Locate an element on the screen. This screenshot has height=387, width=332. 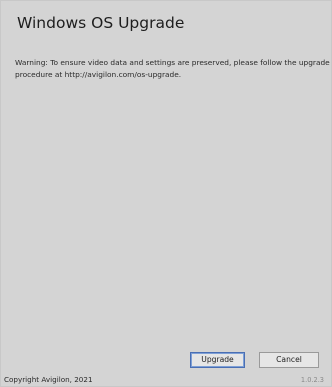
version-label: 1.0.2.3 is located at coordinates (312, 380).